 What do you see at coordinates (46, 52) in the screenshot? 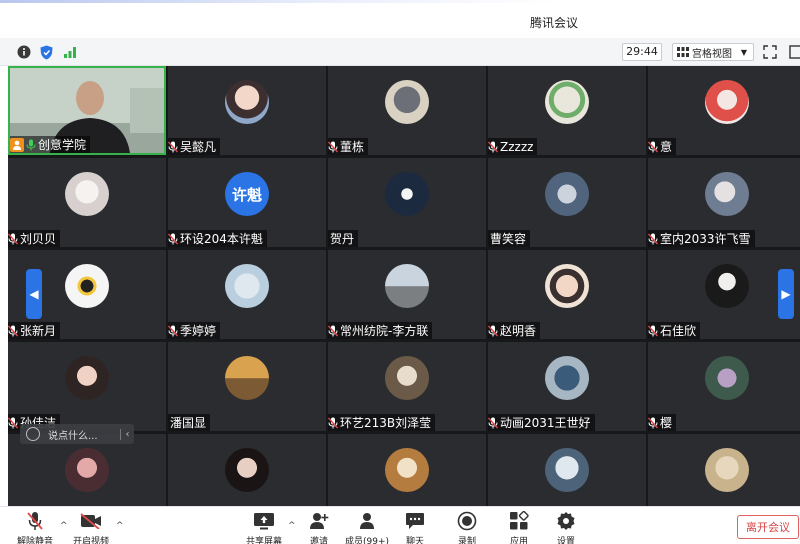
I see `shield-icon` at bounding box center [46, 52].